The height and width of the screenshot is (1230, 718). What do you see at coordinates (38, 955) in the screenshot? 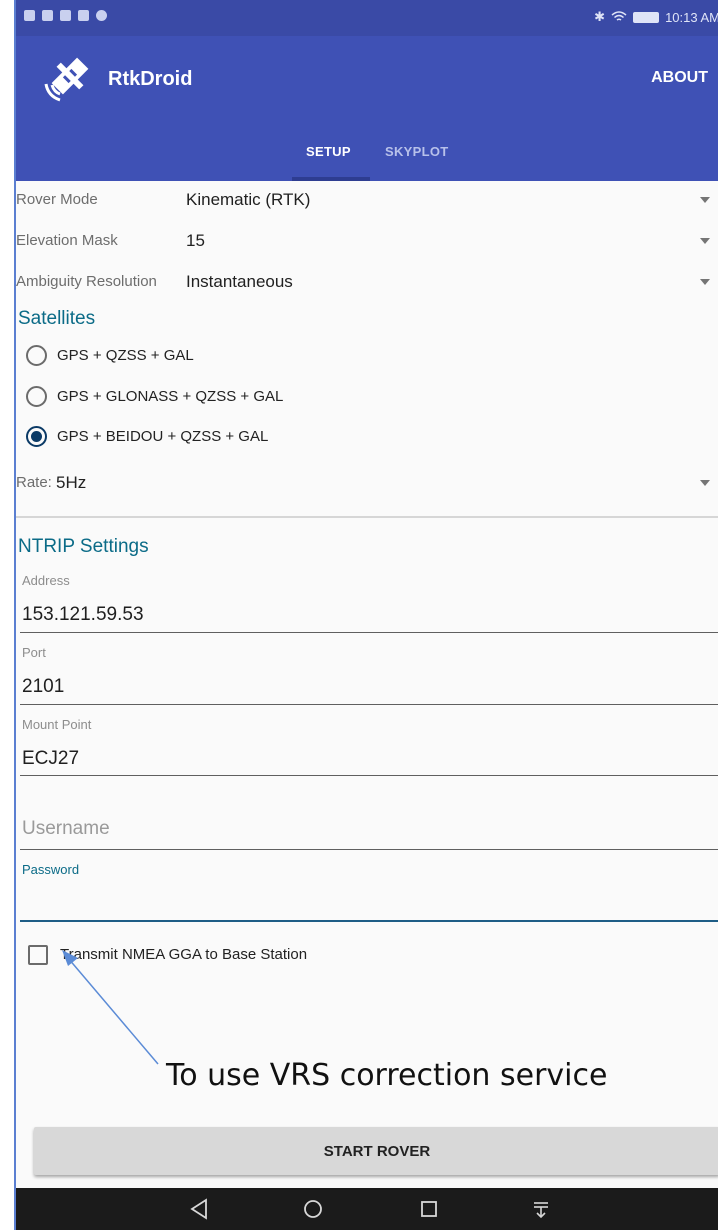
I see `transmit-gga-checkbox` at bounding box center [38, 955].